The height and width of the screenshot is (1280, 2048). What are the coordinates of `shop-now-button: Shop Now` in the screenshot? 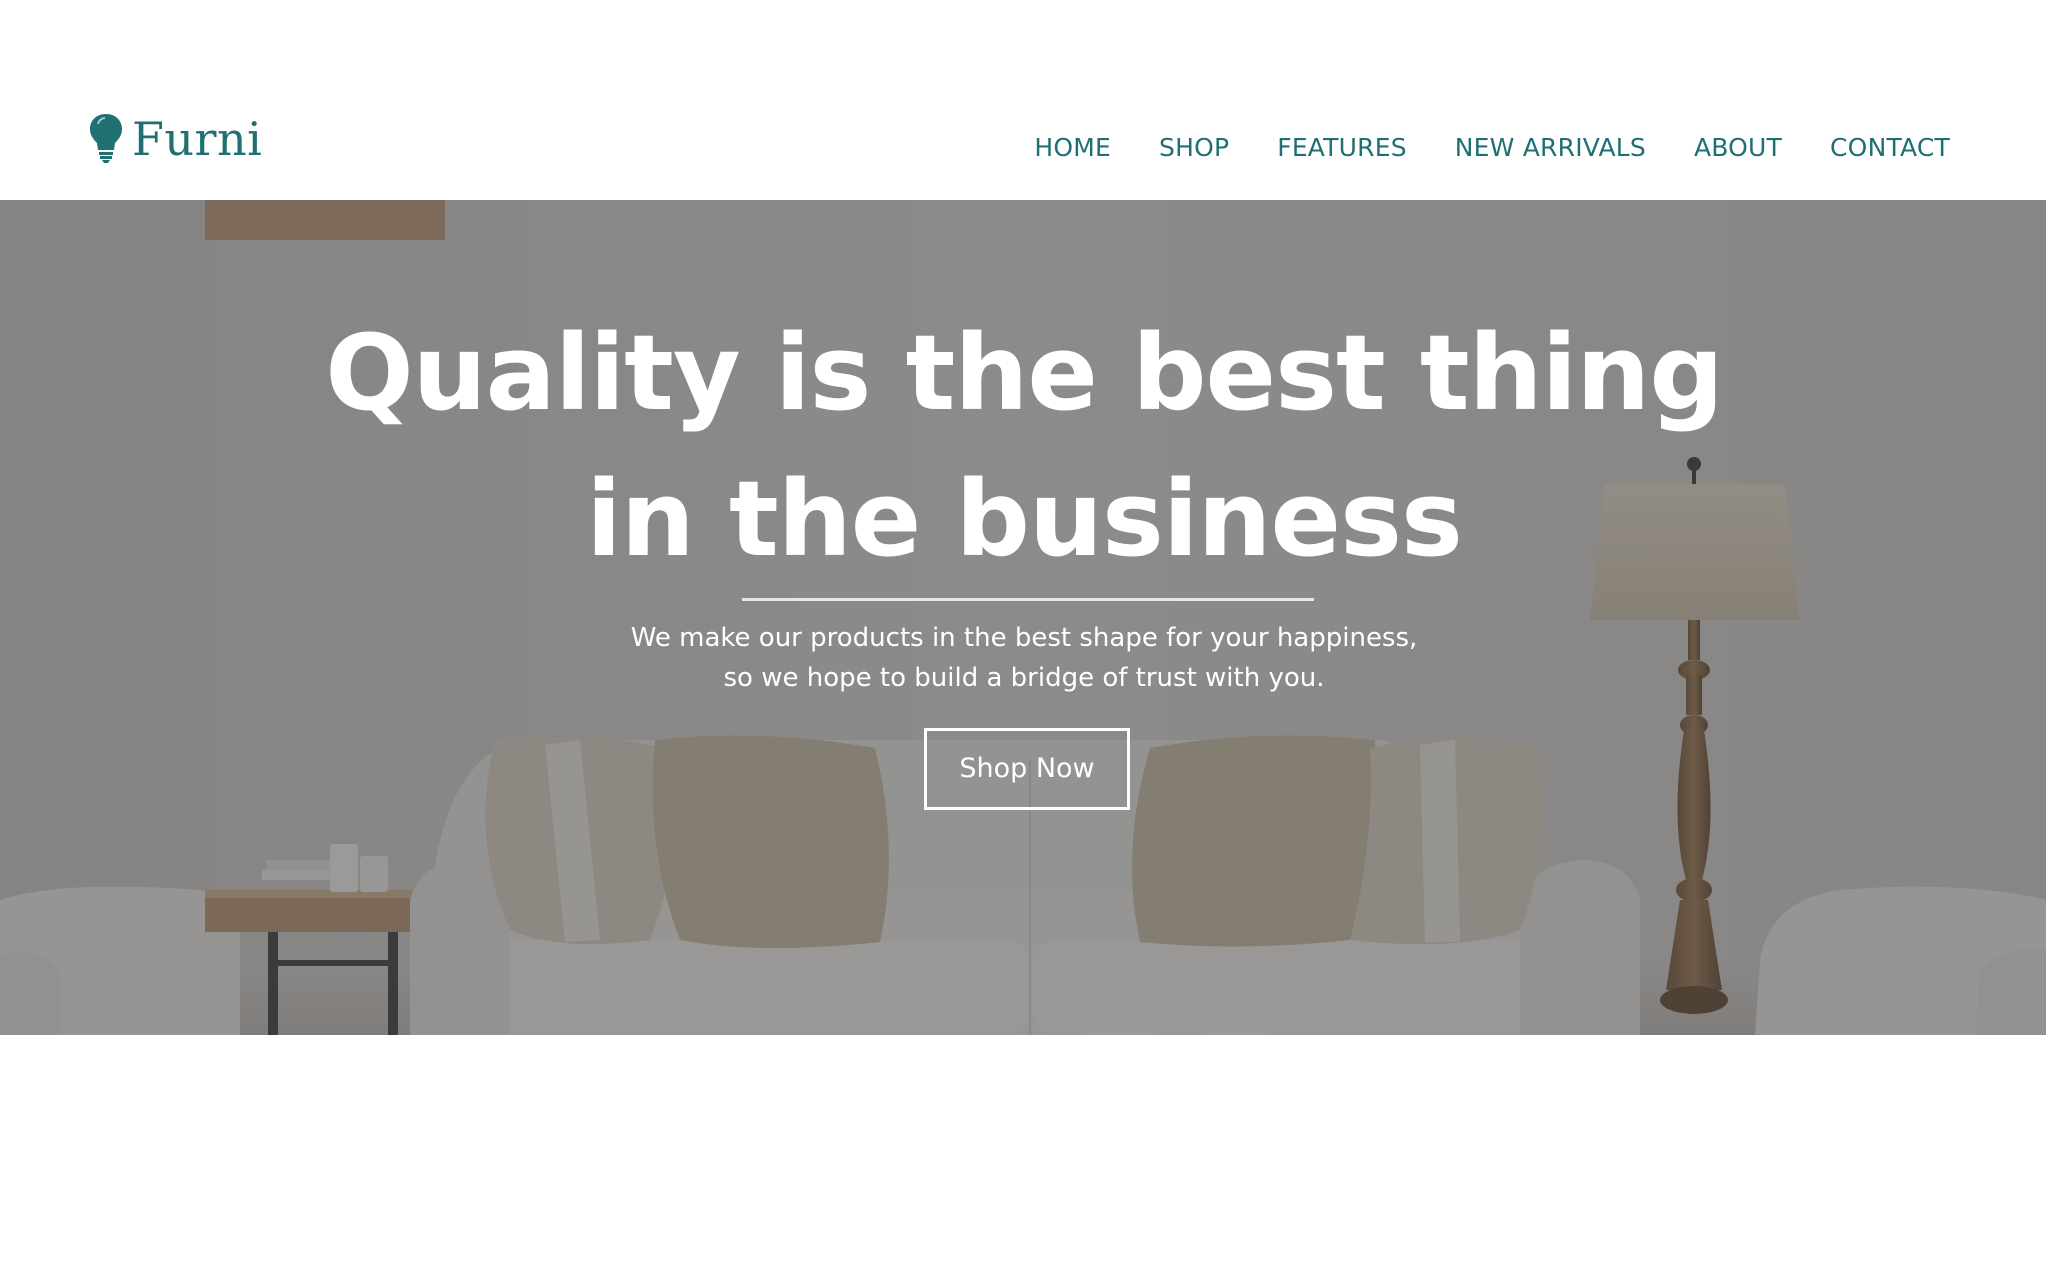 It's located at (1027, 769).